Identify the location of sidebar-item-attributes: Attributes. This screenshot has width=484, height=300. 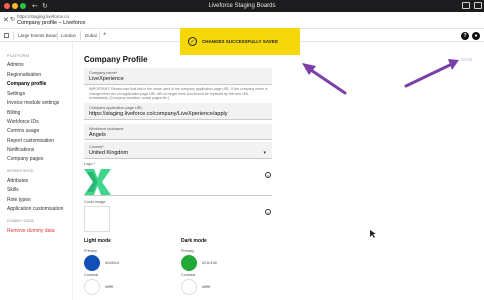
(17, 181).